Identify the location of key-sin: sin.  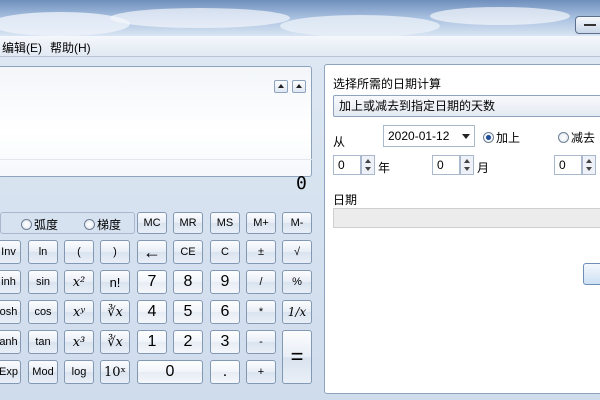
(43, 282).